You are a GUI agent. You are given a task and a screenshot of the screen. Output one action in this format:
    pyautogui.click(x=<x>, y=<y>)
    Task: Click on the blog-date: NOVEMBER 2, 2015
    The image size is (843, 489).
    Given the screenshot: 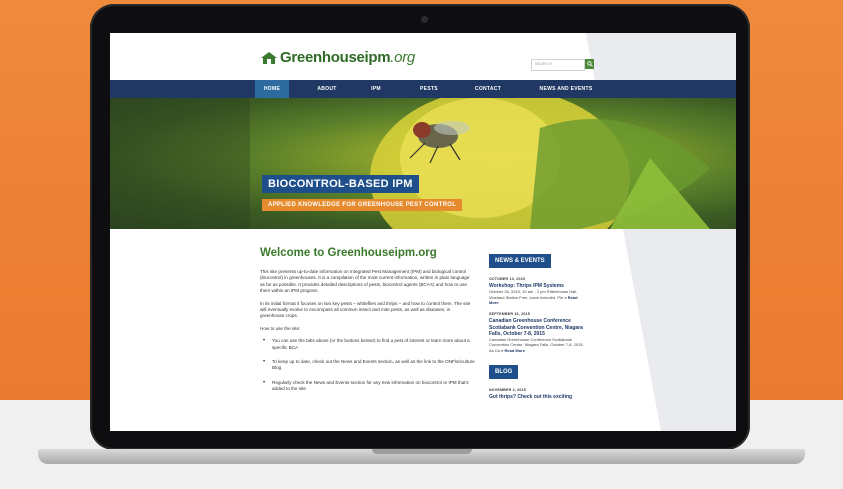 What is the action you would take?
    pyautogui.click(x=507, y=390)
    